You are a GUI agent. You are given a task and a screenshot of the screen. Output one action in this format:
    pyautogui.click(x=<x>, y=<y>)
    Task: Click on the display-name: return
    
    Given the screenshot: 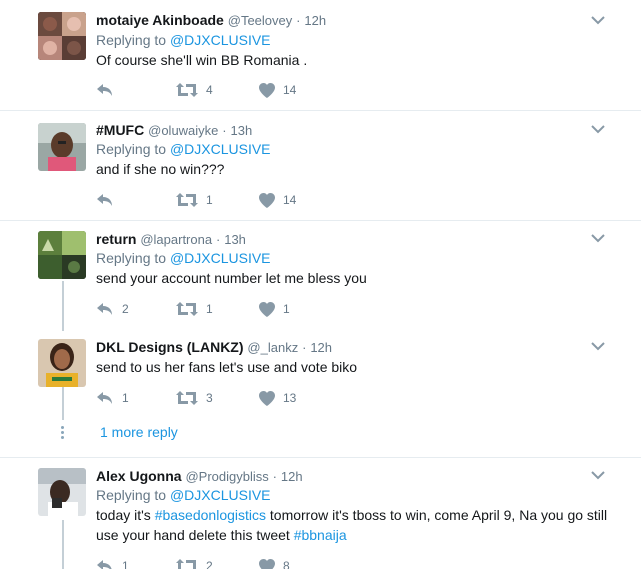 What is the action you would take?
    pyautogui.click(x=116, y=239)
    